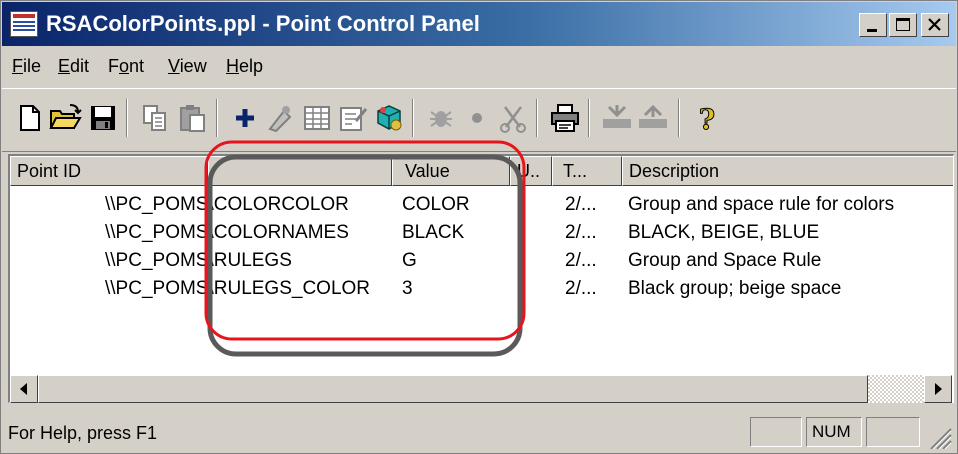 The width and height of the screenshot is (958, 454). Describe the element at coordinates (73, 66) in the screenshot. I see `menu-edit: Edit` at that location.